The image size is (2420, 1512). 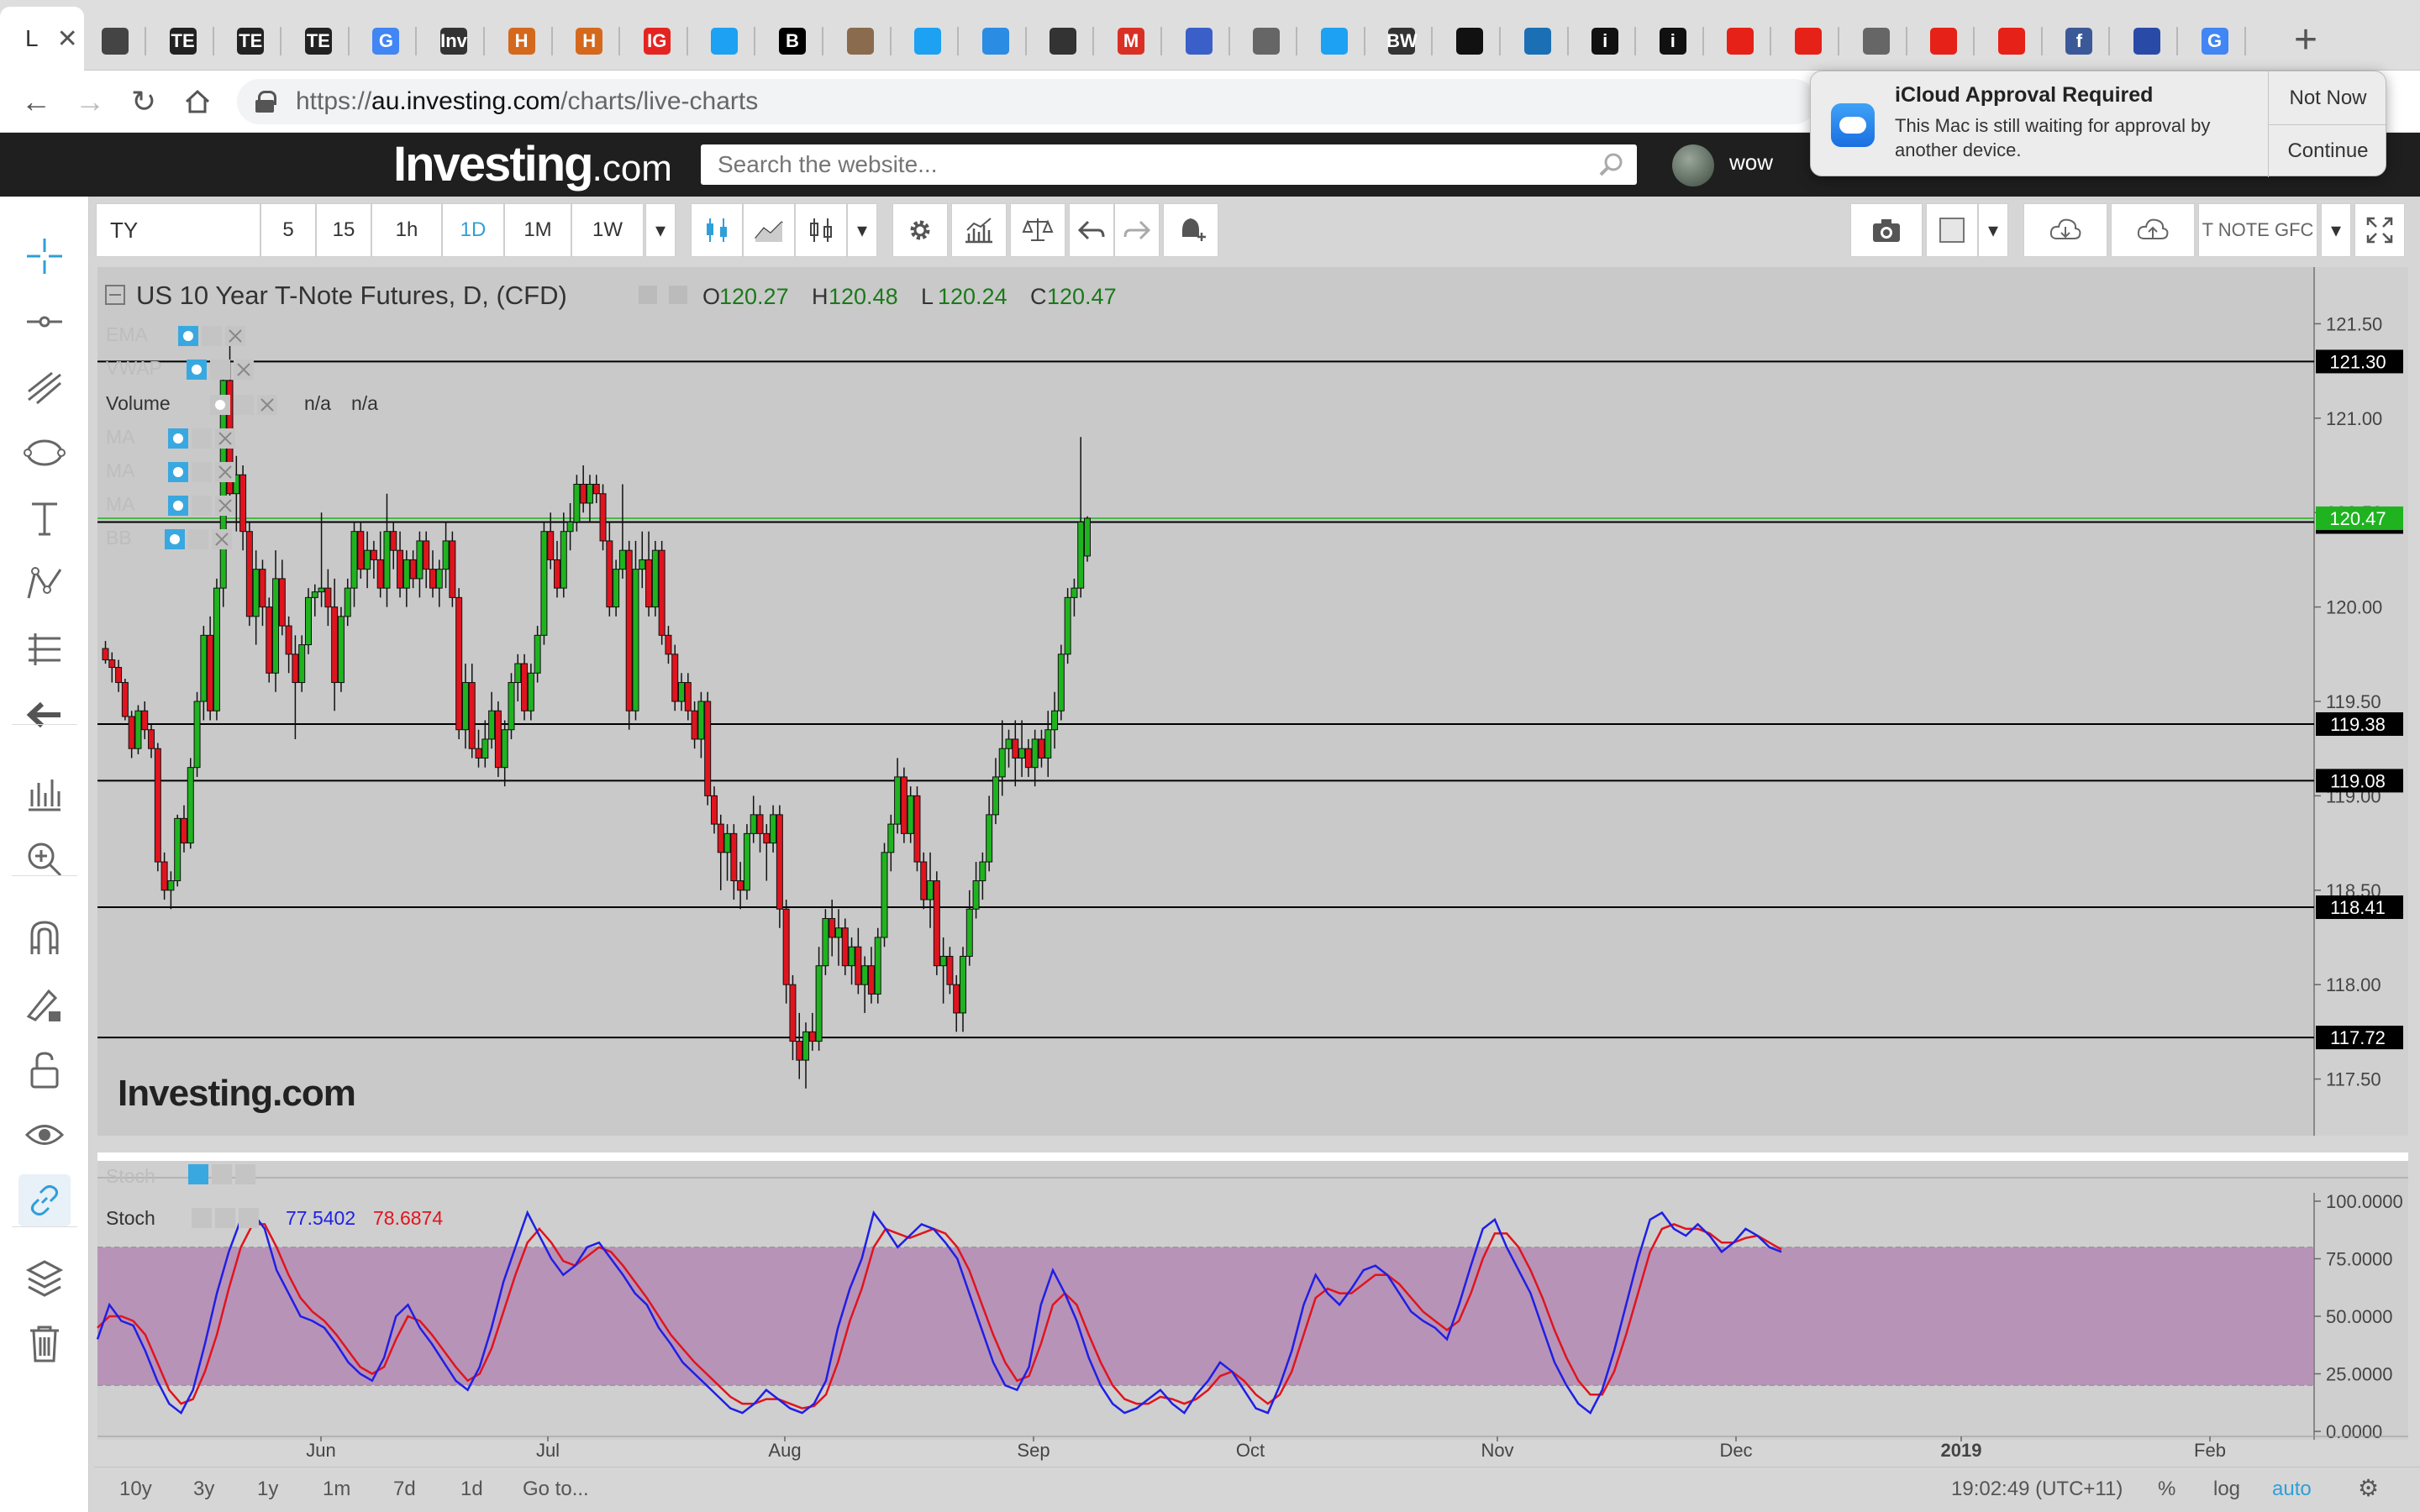 What do you see at coordinates (820, 296) in the screenshot?
I see `ohlc-key: H` at bounding box center [820, 296].